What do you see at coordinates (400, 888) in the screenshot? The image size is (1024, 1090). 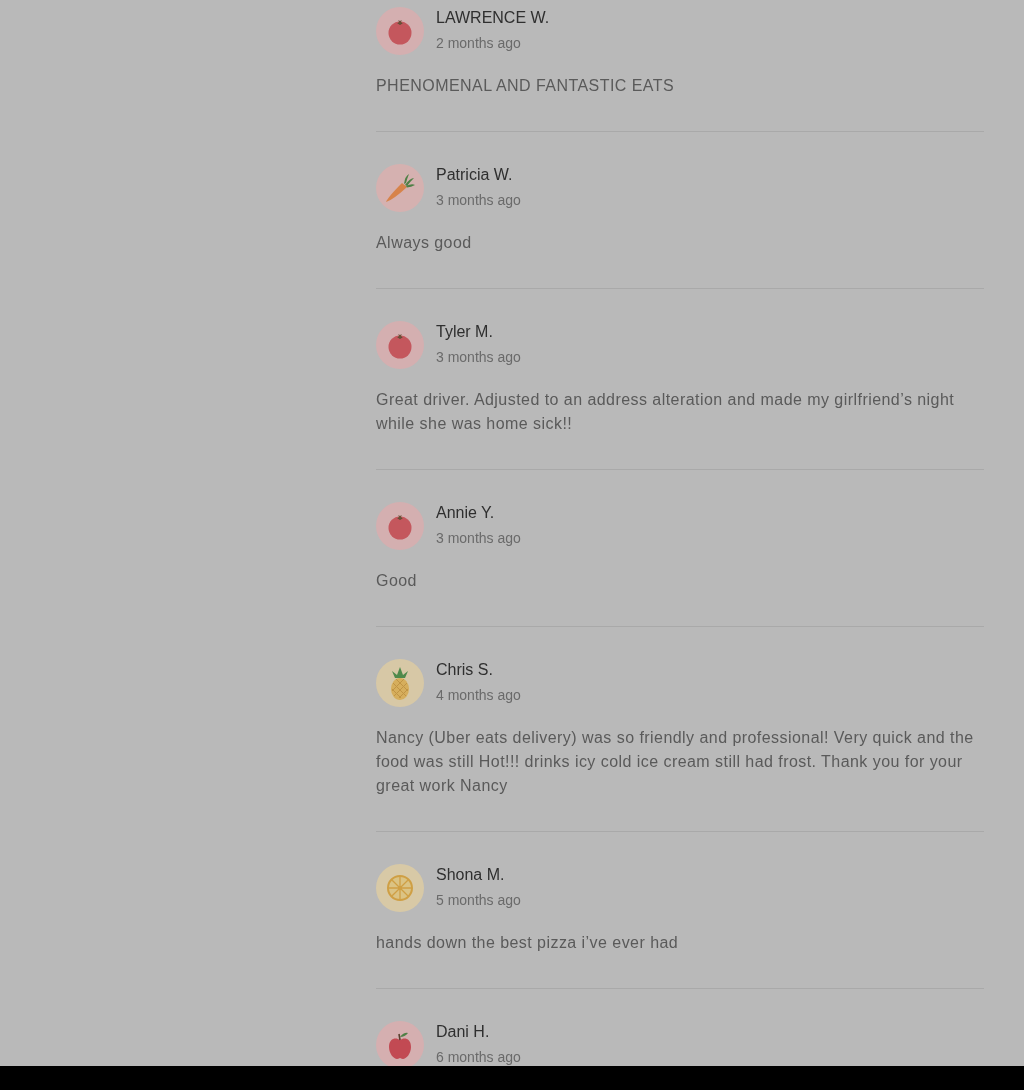 I see `citrus-slice-icon` at bounding box center [400, 888].